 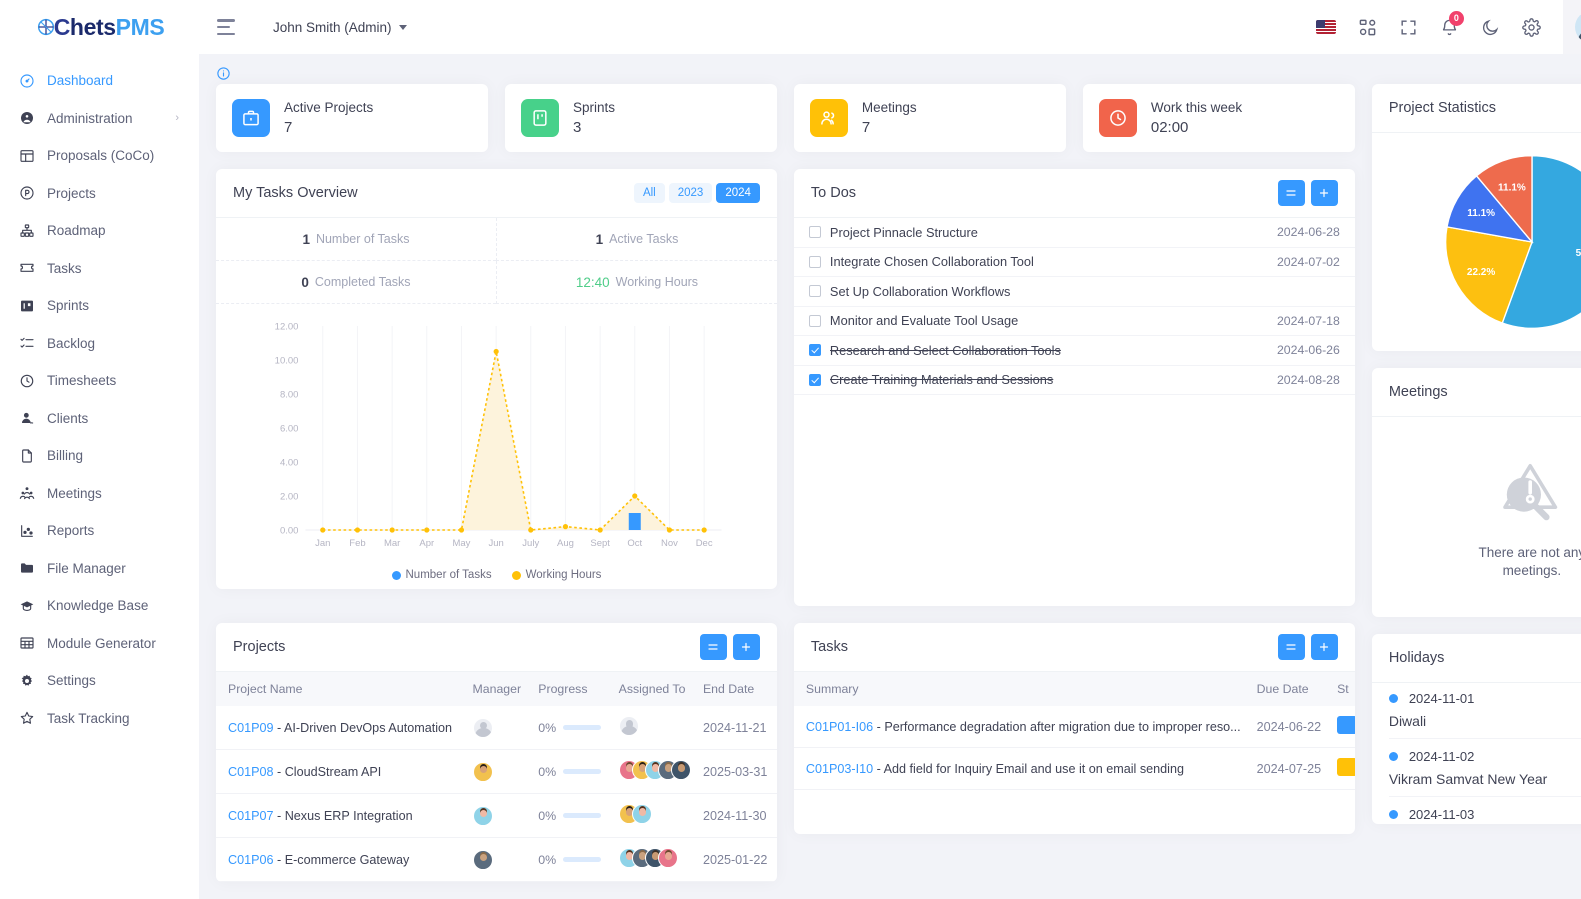 What do you see at coordinates (690, 193) in the screenshot?
I see `year-filter-2023: 2023` at bounding box center [690, 193].